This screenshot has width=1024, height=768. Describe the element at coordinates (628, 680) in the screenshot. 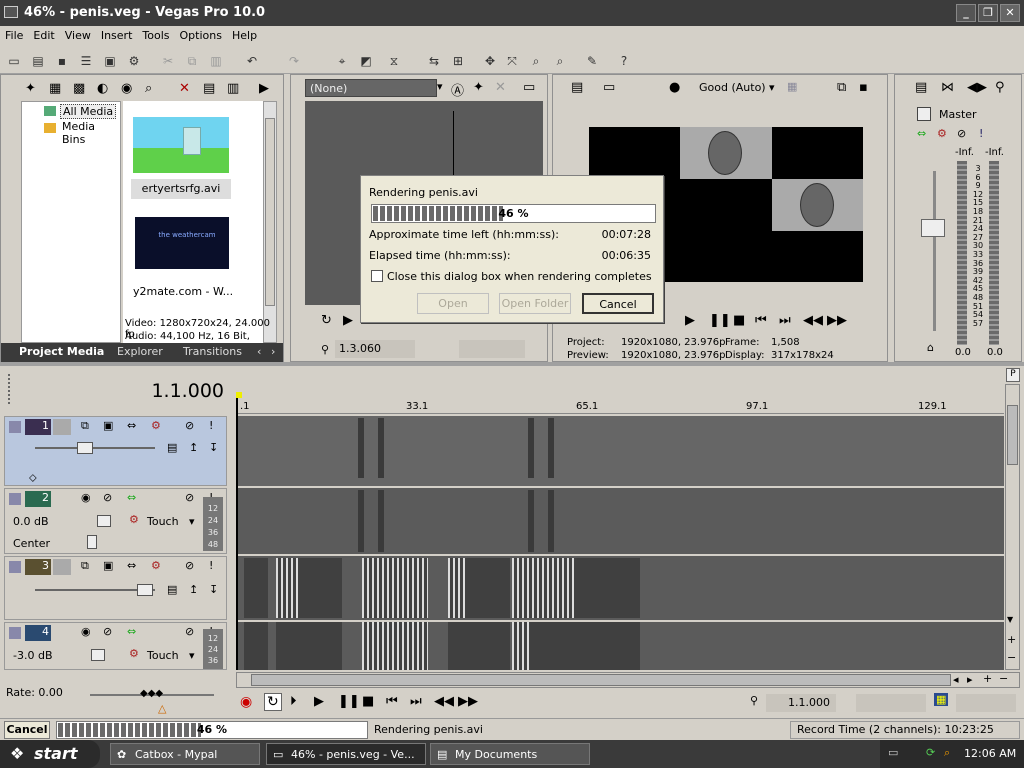

I see `timeline-hscroll: ◂ ▸ + −` at that location.